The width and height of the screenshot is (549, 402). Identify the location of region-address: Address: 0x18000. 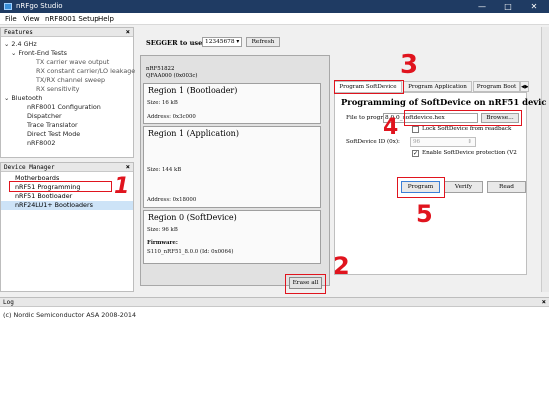
(172, 200).